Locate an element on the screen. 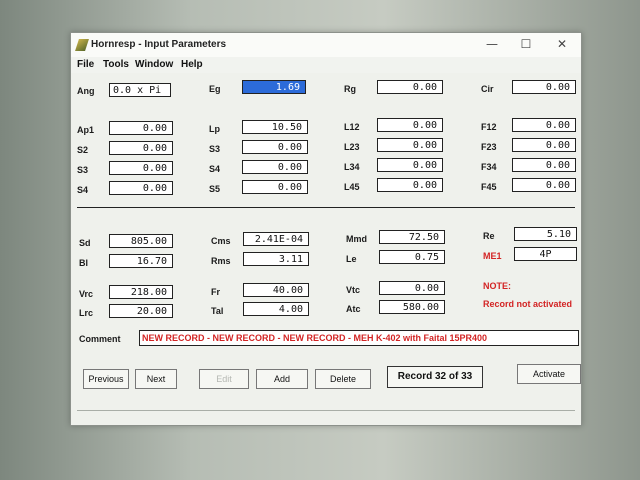 This screenshot has width=640, height=480. label-mmd: Mmd is located at coordinates (356, 239).